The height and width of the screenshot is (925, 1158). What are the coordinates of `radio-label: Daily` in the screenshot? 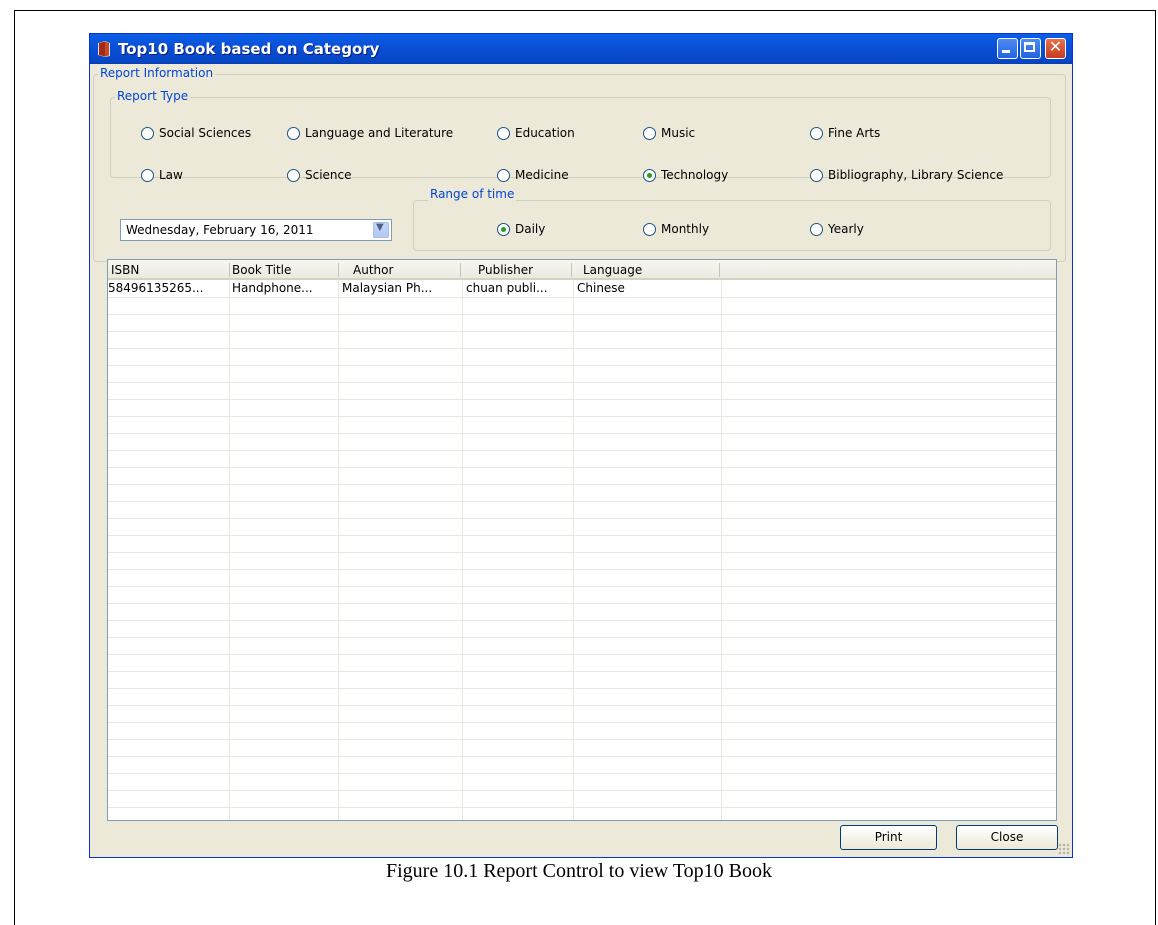 It's located at (530, 229).